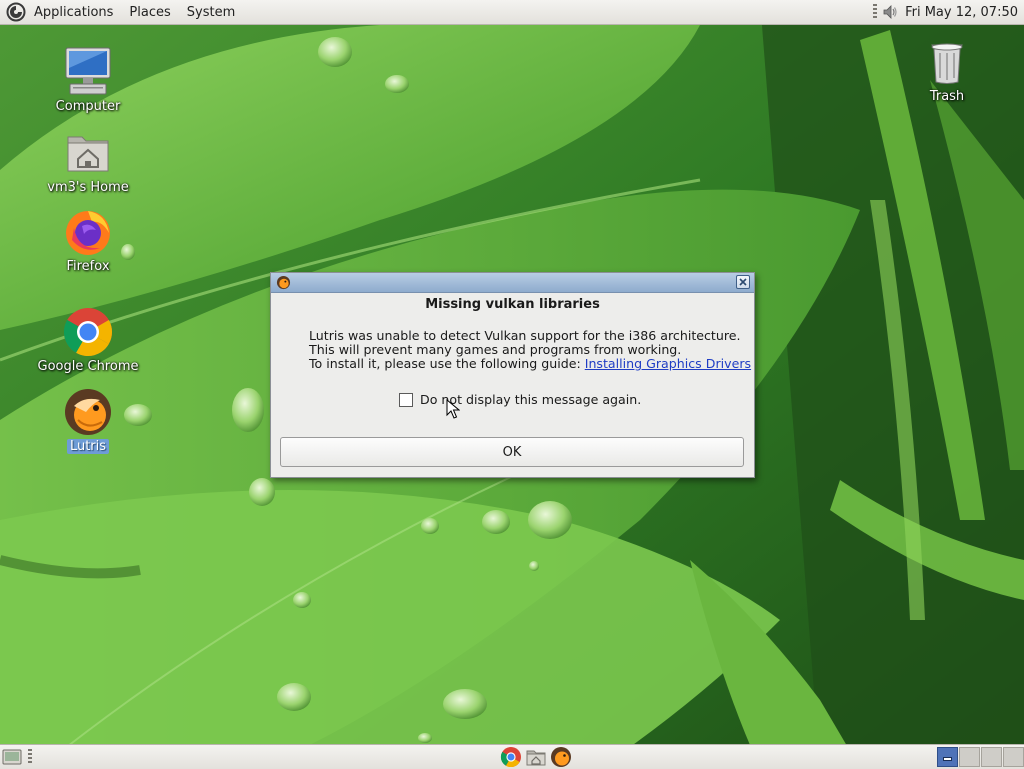 This screenshot has height=769, width=1024. Describe the element at coordinates (88, 154) in the screenshot. I see `home-folder-icon` at that location.